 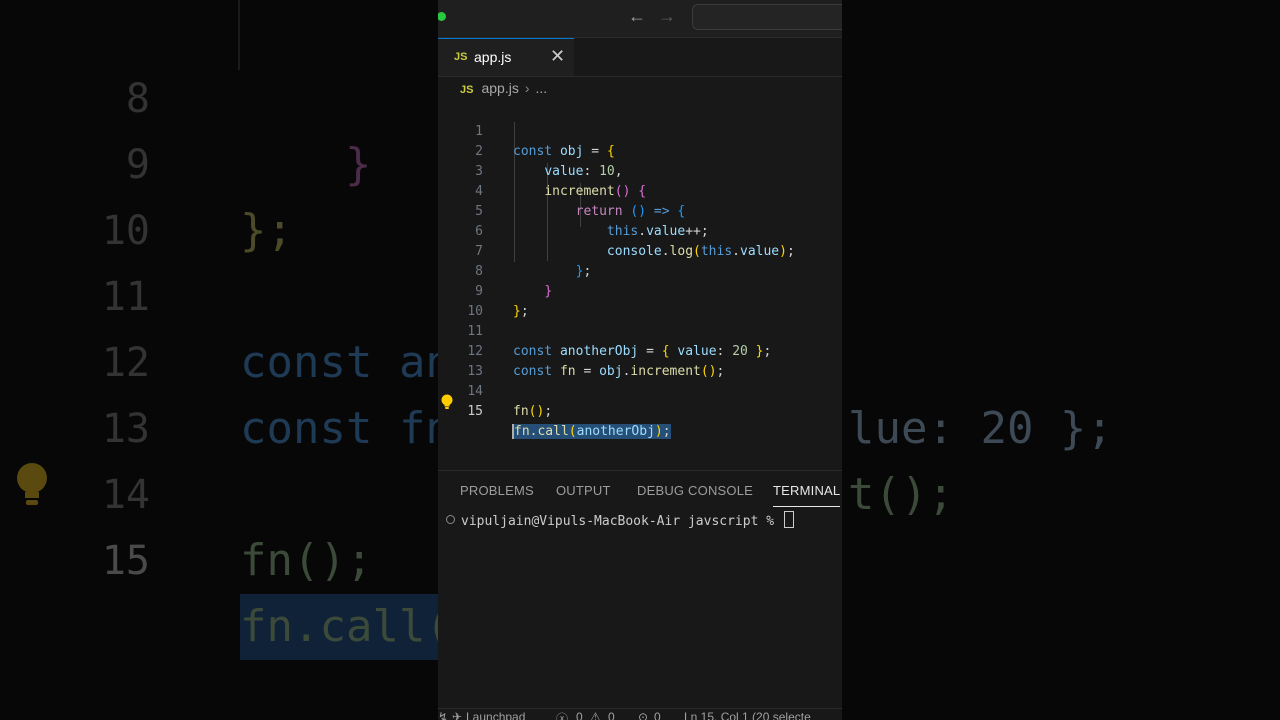 I want to click on code-line: 2 value: 10,, so click(x=640, y=150).